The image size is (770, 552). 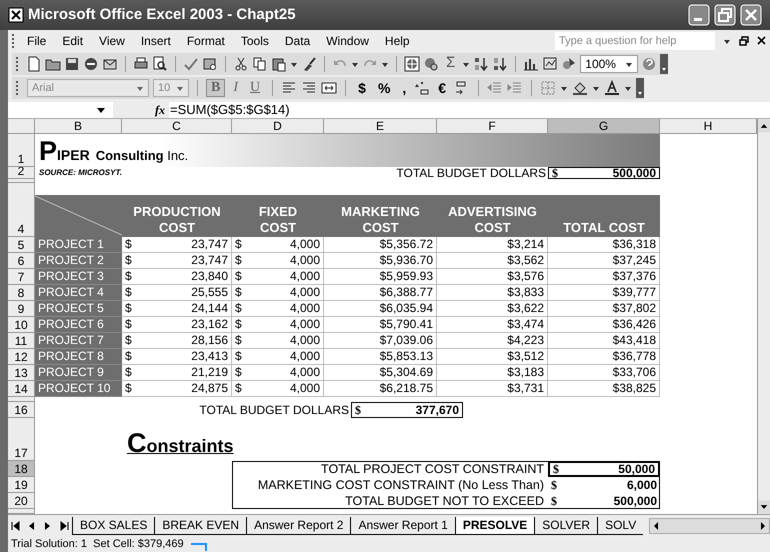 What do you see at coordinates (362, 88) in the screenshot?
I see `currency-button: $` at bounding box center [362, 88].